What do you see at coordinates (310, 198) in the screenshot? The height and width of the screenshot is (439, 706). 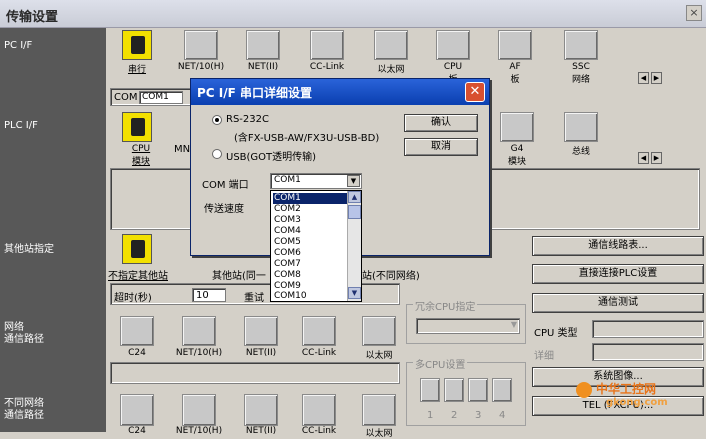 I see `com-option: COM1` at bounding box center [310, 198].